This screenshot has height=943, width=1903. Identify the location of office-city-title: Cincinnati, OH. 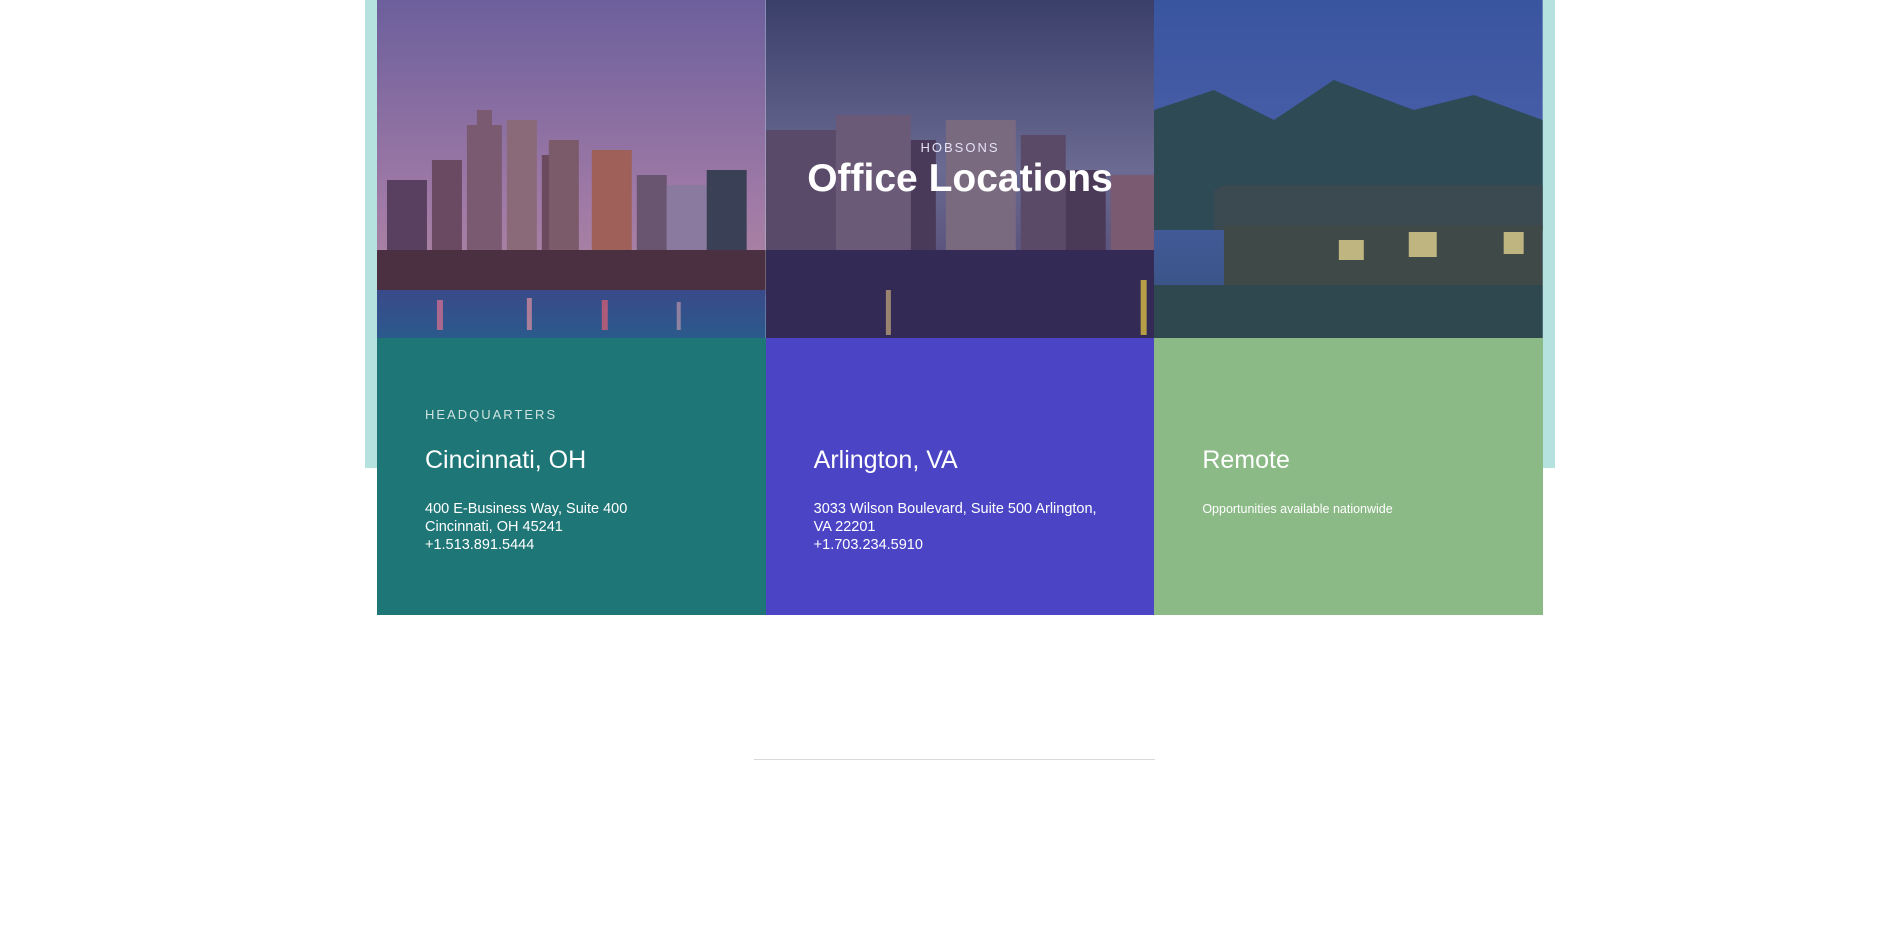
(506, 460).